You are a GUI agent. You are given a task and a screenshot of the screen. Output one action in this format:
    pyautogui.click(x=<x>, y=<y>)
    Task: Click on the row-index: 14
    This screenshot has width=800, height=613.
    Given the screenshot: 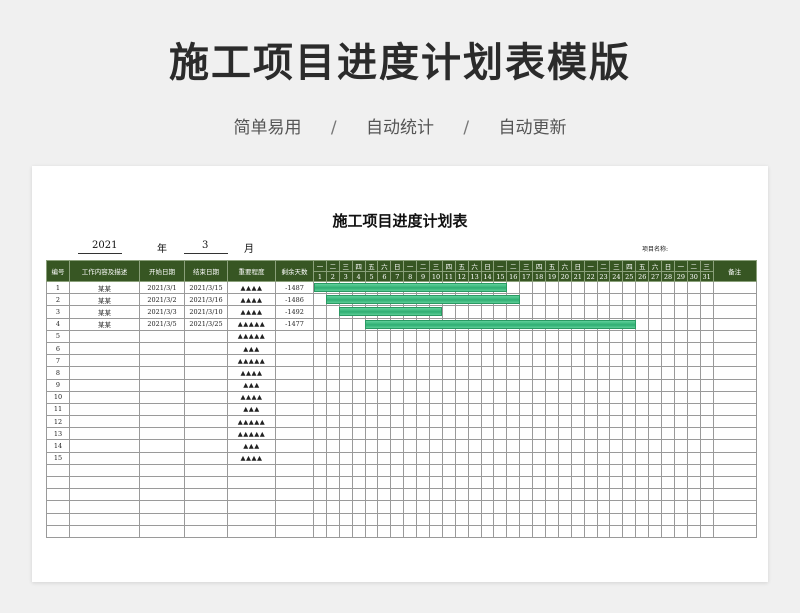 What is the action you would take?
    pyautogui.click(x=58, y=446)
    